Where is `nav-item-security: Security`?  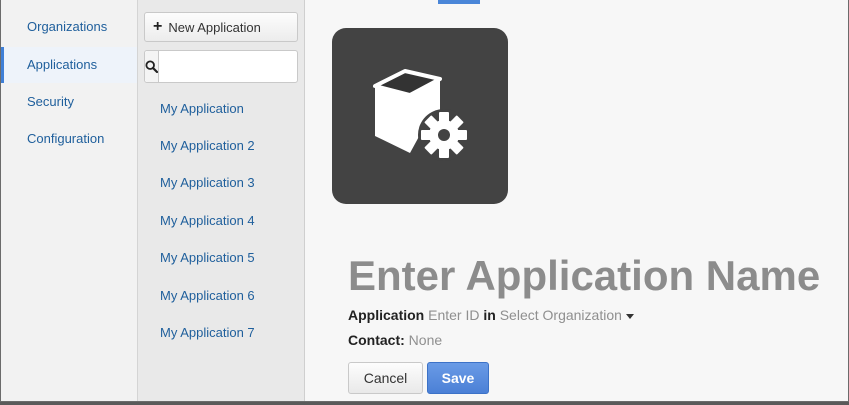 nav-item-security: Security is located at coordinates (69, 102).